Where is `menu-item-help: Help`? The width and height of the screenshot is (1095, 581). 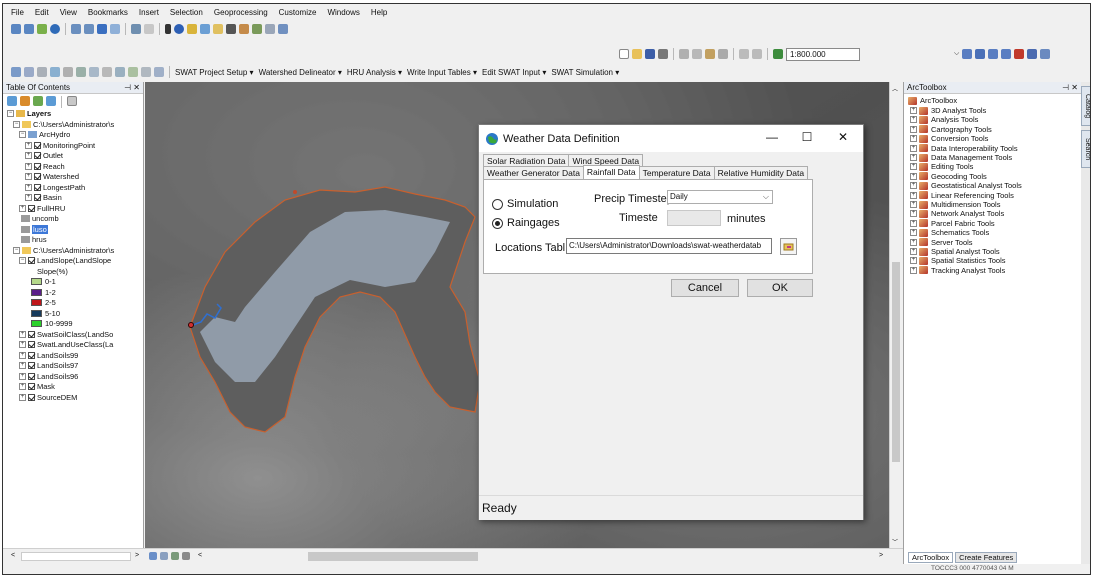
menu-item-help: Help is located at coordinates (379, 12).